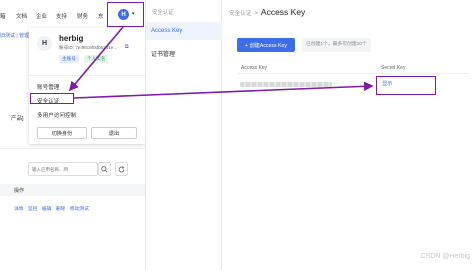  Describe the element at coordinates (62, 133) in the screenshot. I see `switch-identity-button: 切换身份` at that location.